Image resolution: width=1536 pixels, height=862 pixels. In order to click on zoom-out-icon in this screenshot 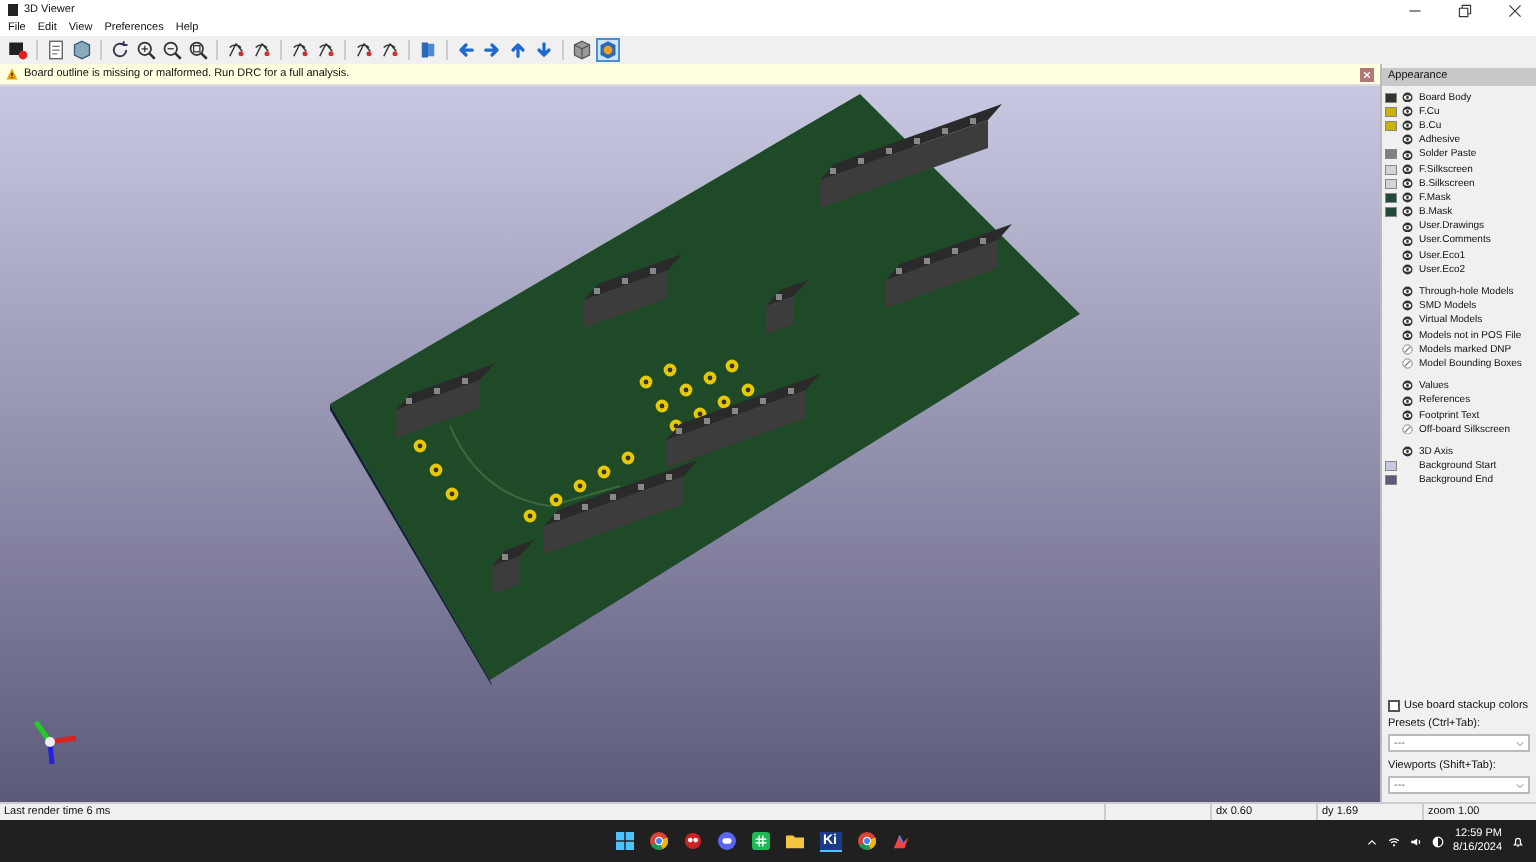, I will do `click(172, 50)`.